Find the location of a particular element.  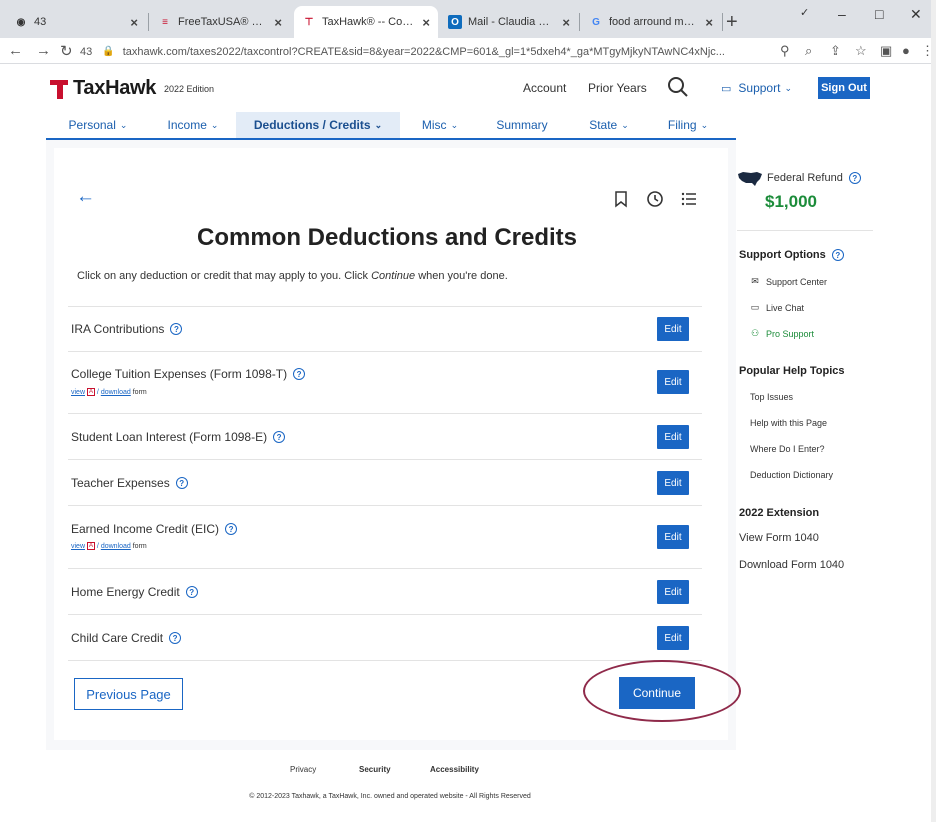

help-topic-link: Help with this Page is located at coordinates (788, 423).